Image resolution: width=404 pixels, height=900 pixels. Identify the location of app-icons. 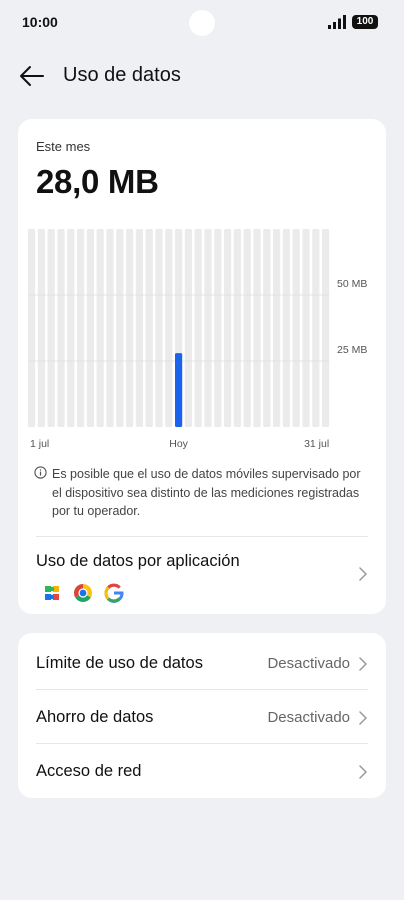
(83, 593).